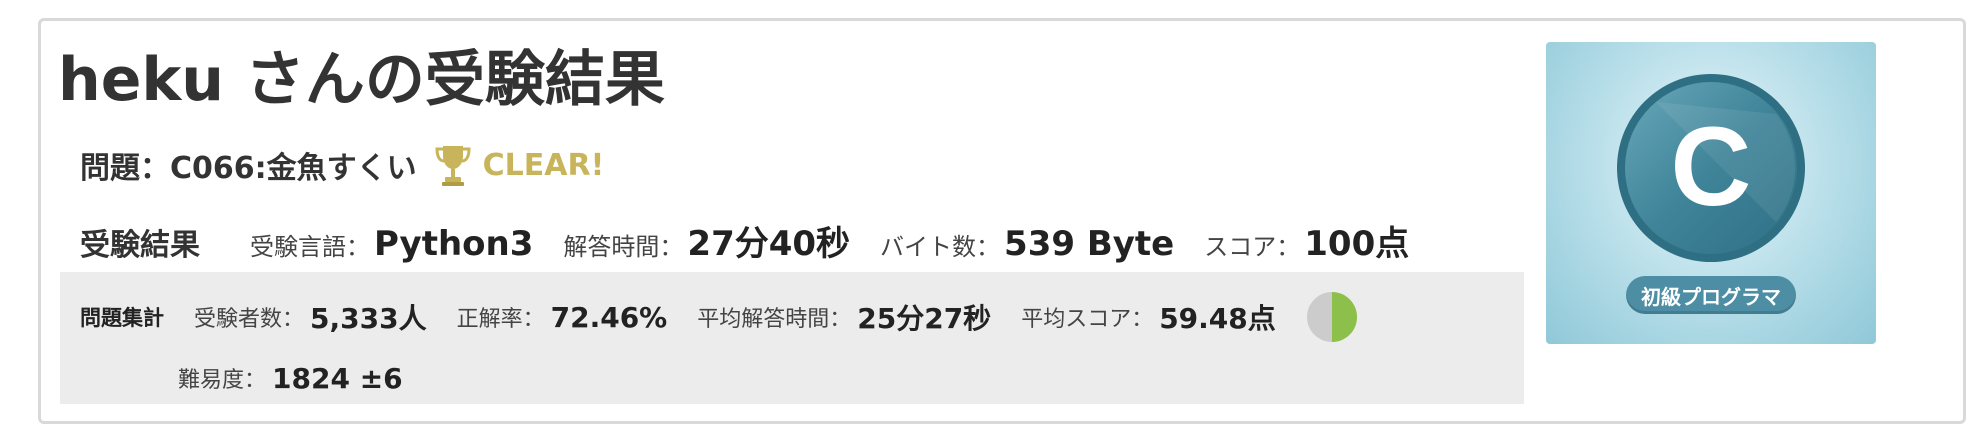 This screenshot has width=1986, height=440. I want to click on difficulty-row: 難易度： 1824 ±6, so click(305, 378).